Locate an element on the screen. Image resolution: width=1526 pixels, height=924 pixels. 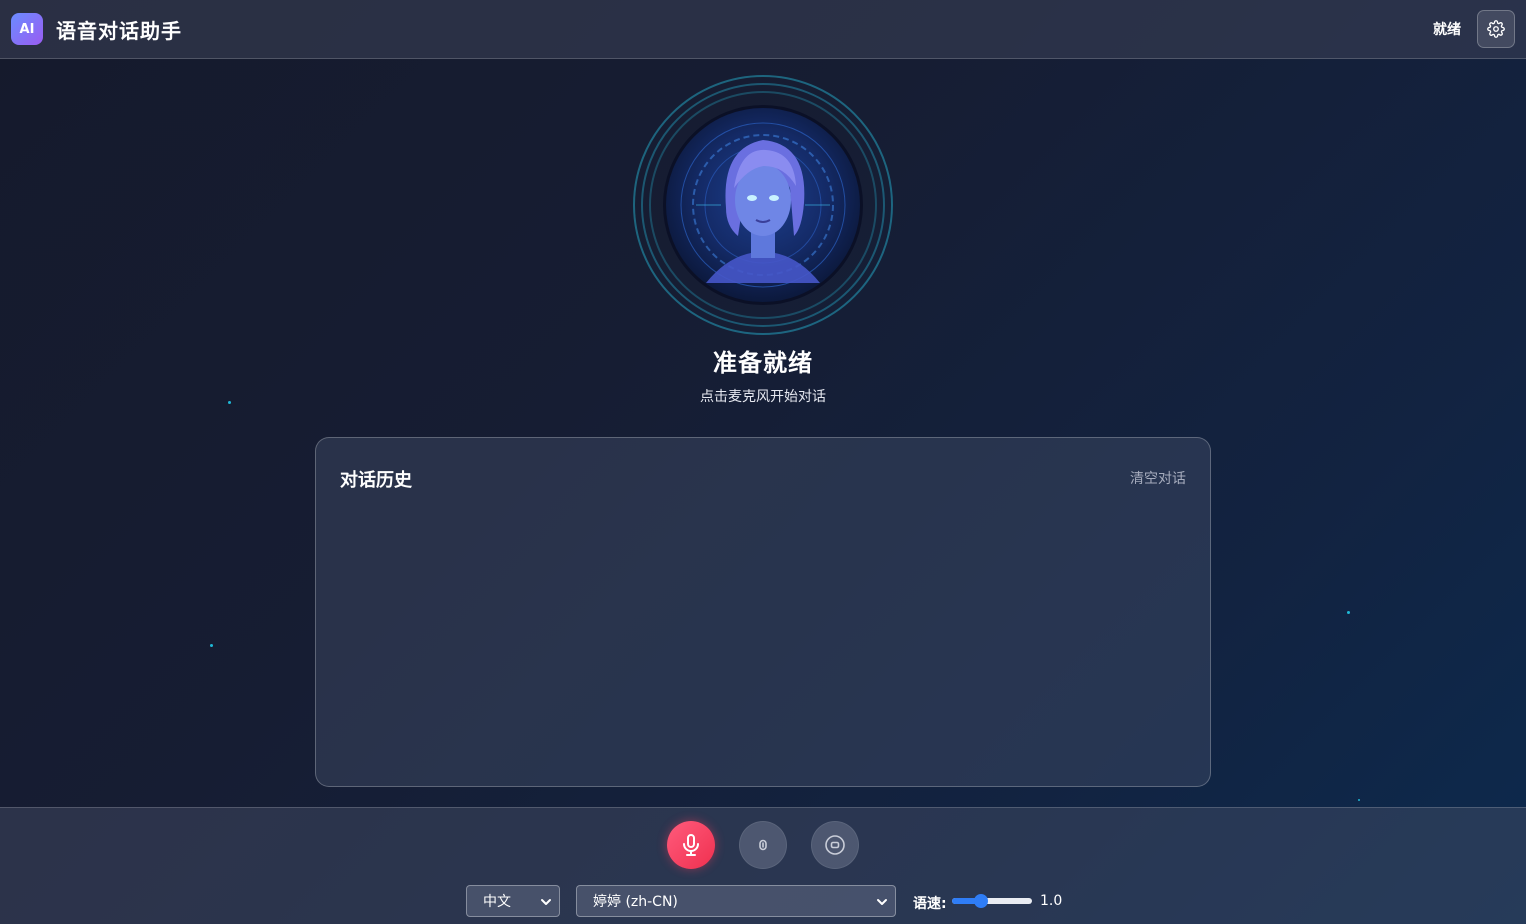
state-subtitle: 点击麦克风开始对话 is located at coordinates (763, 397).